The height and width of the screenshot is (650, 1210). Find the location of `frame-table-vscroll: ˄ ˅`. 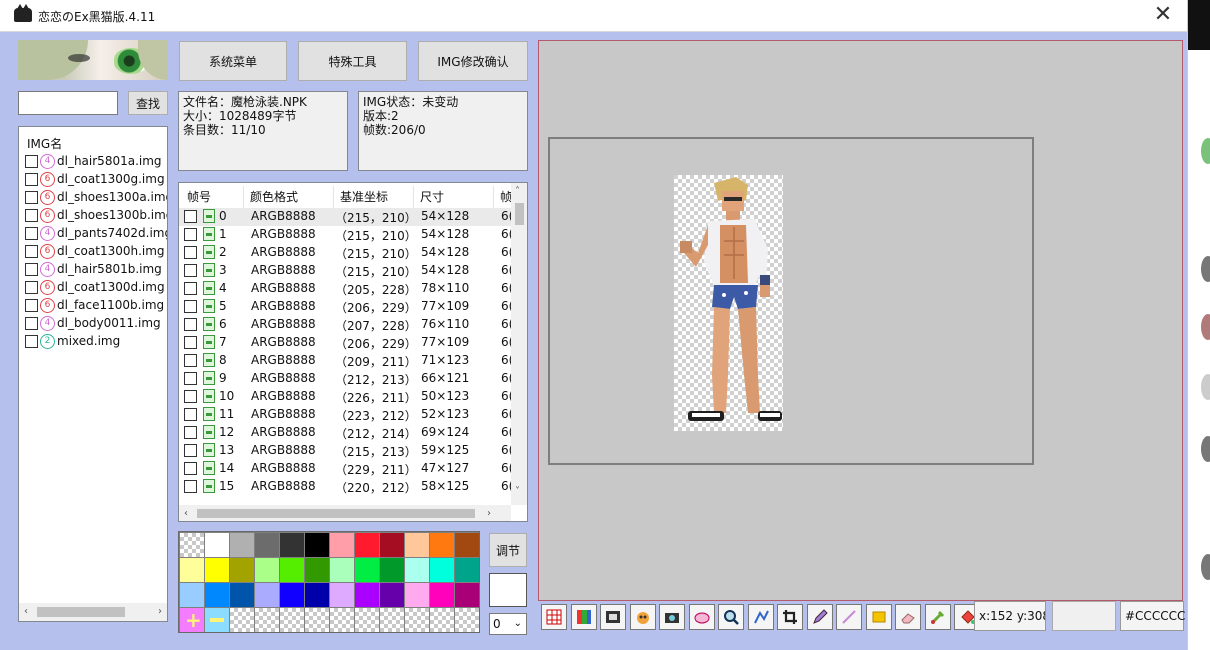

frame-table-vscroll: ˄ ˅ is located at coordinates (519, 344).